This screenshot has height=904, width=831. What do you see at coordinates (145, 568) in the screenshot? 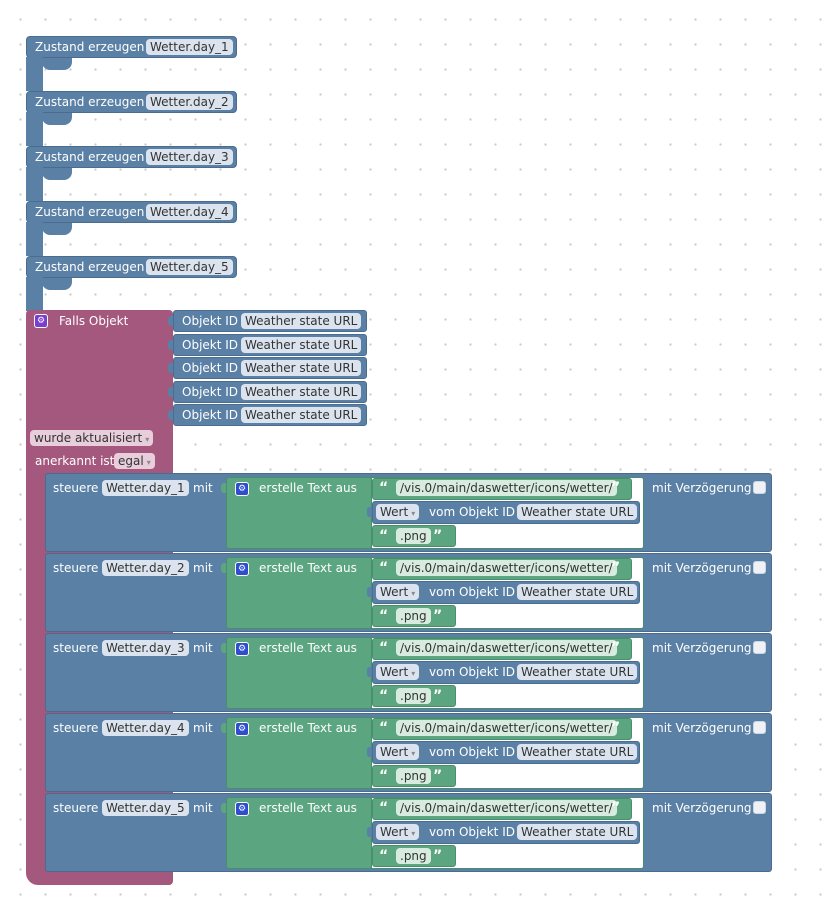
I see `control-state-field: Wetter.day_2` at bounding box center [145, 568].